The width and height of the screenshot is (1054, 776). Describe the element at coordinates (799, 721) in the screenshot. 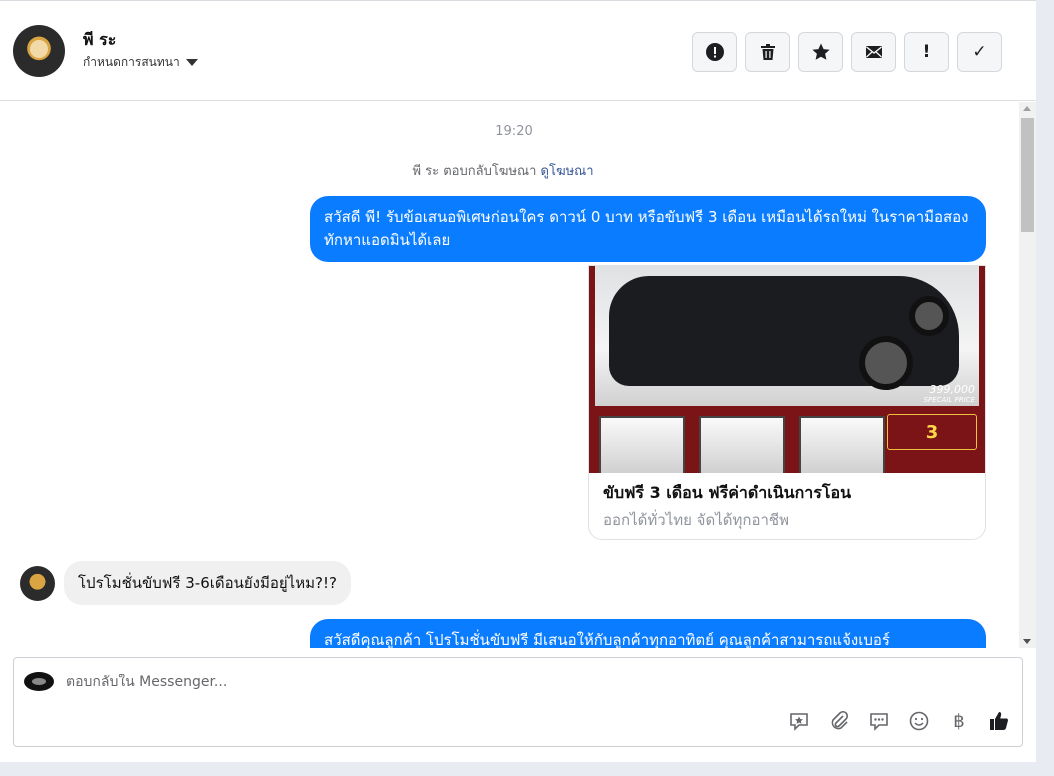

I see `saved-reply-icon` at that location.